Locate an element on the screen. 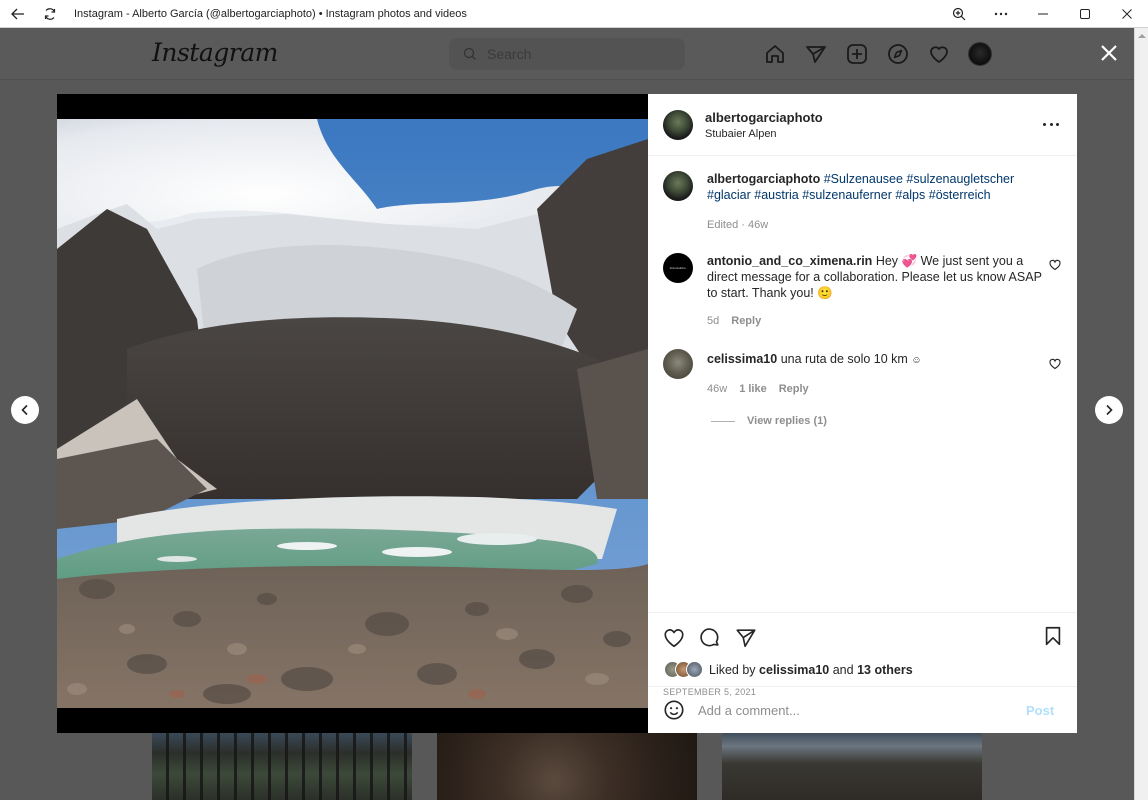  window-close-button is located at coordinates (1127, 14).